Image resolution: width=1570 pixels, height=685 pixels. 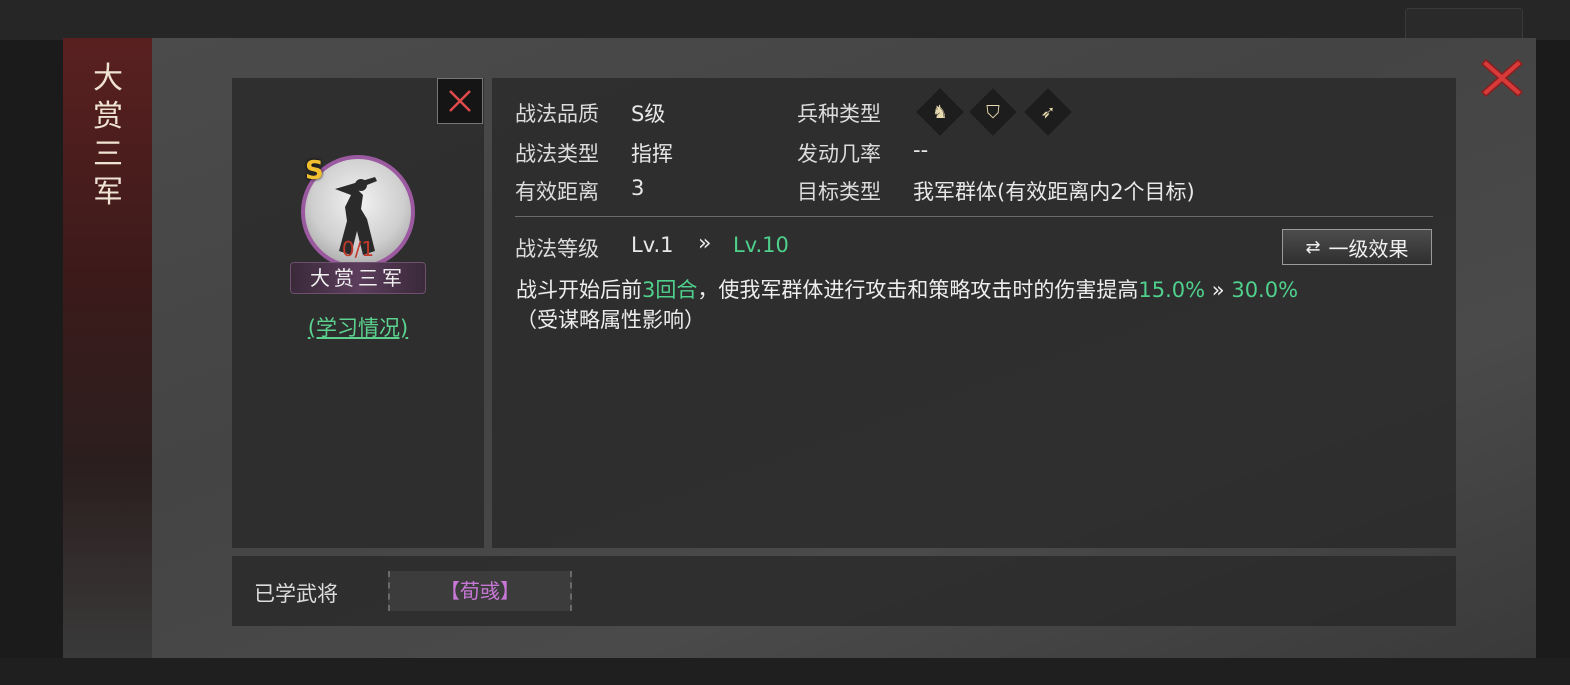 What do you see at coordinates (557, 114) in the screenshot?
I see `quality-label: 战法品质` at bounding box center [557, 114].